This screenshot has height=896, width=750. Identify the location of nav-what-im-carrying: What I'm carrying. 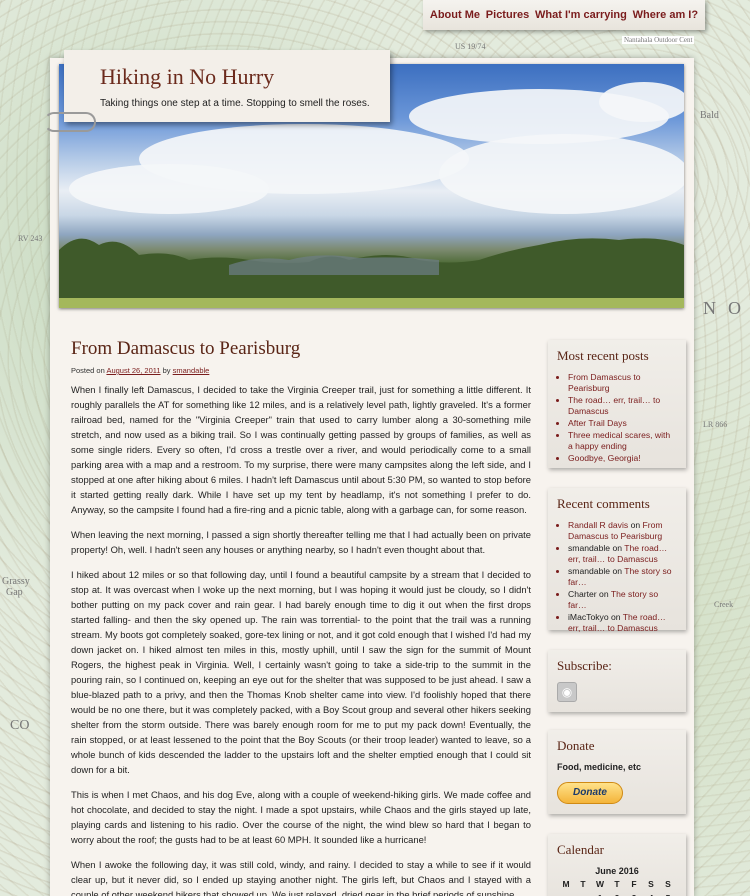
(581, 15).